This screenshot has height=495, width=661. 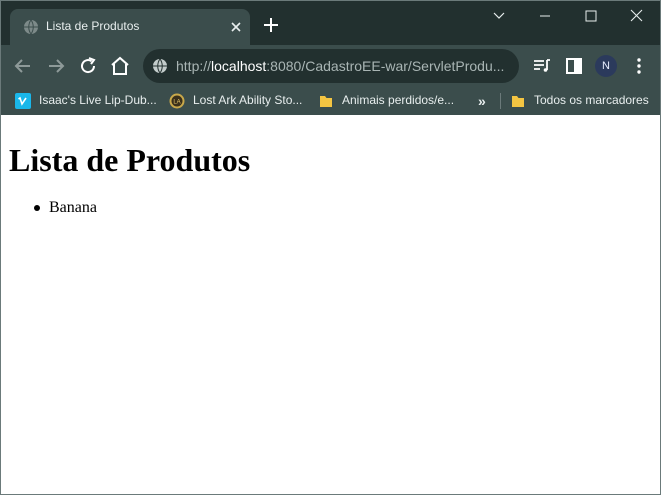 I want to click on side-panel-icon, so click(x=574, y=66).